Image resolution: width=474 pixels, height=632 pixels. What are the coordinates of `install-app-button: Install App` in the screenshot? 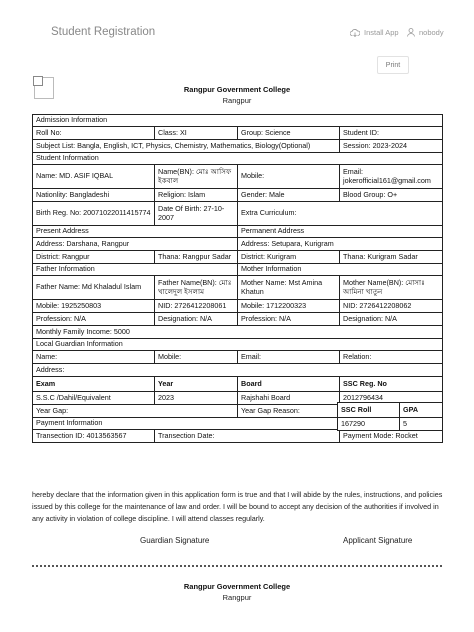 It's located at (374, 32).